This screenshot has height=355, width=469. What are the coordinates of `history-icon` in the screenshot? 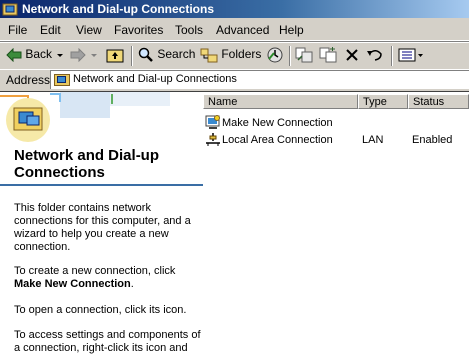 It's located at (275, 55).